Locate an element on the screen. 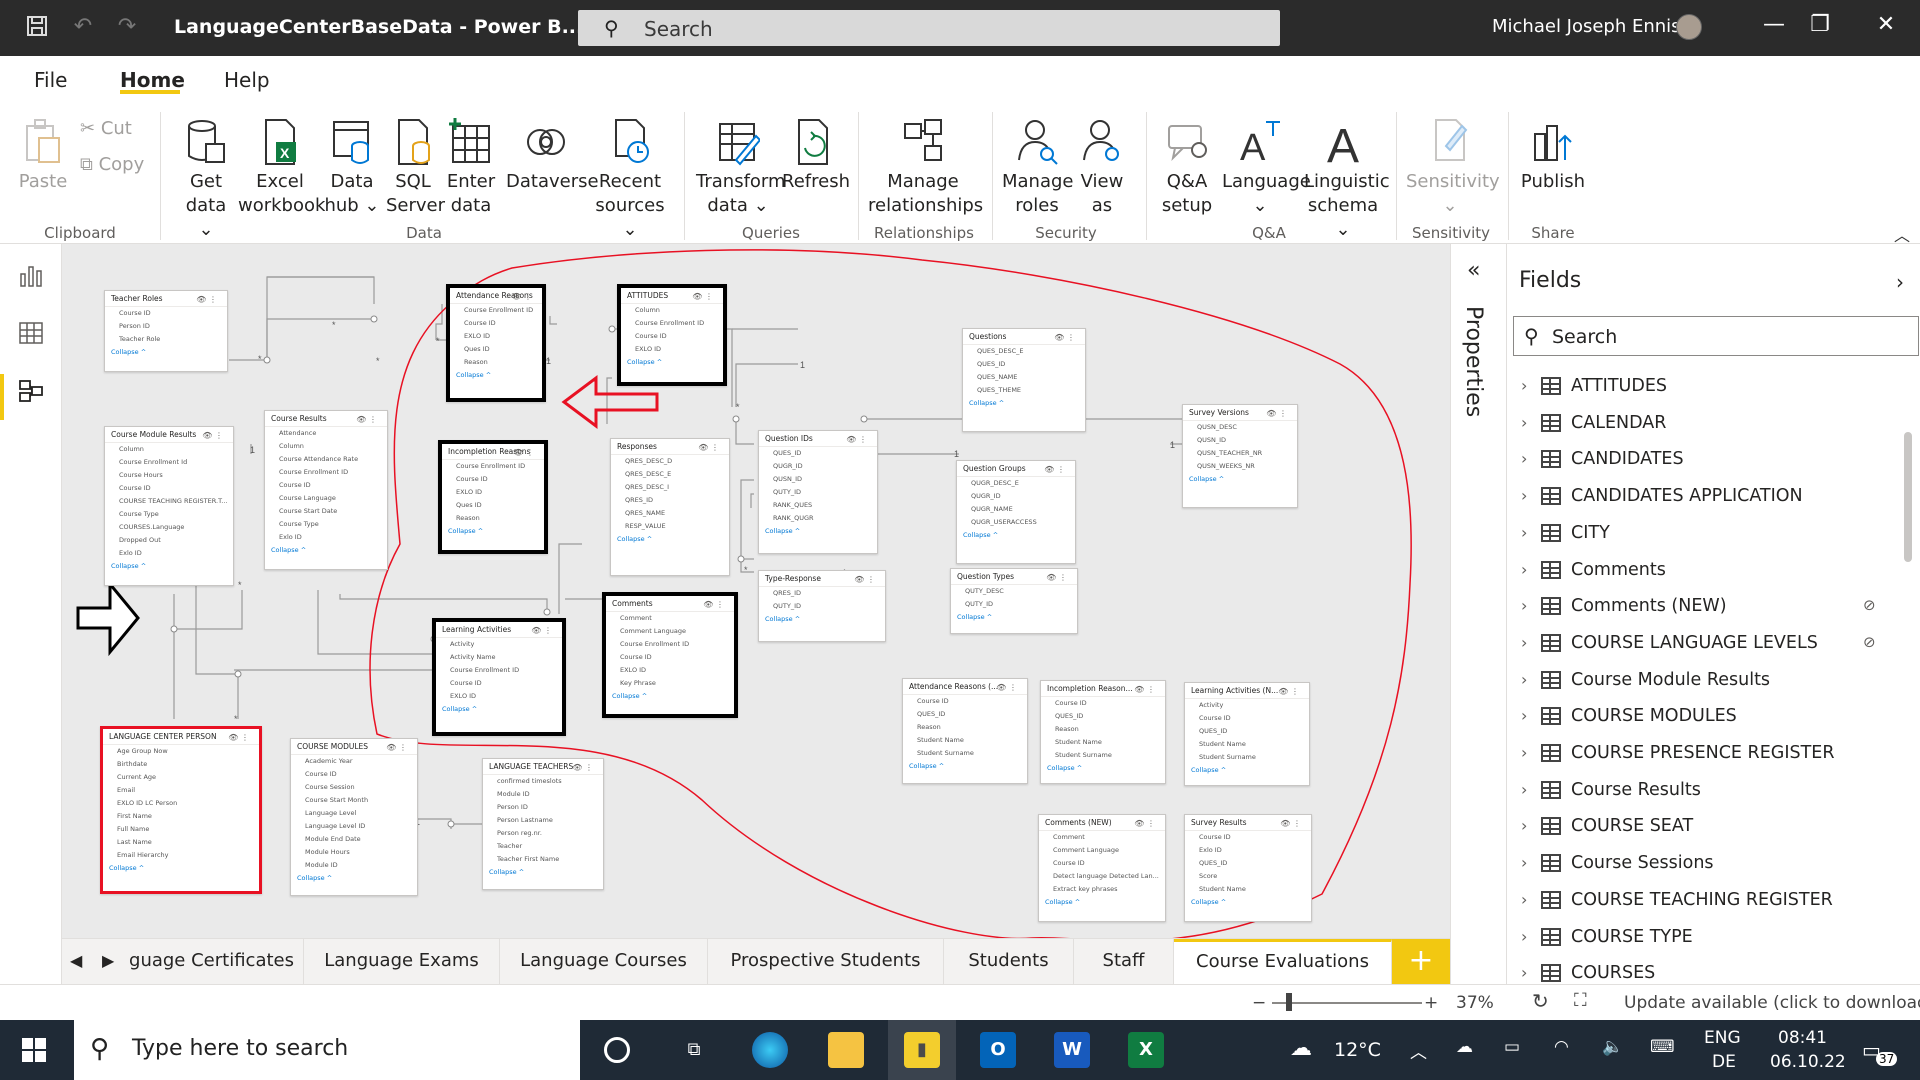  battery-icon: ▭ is located at coordinates (1512, 1047).